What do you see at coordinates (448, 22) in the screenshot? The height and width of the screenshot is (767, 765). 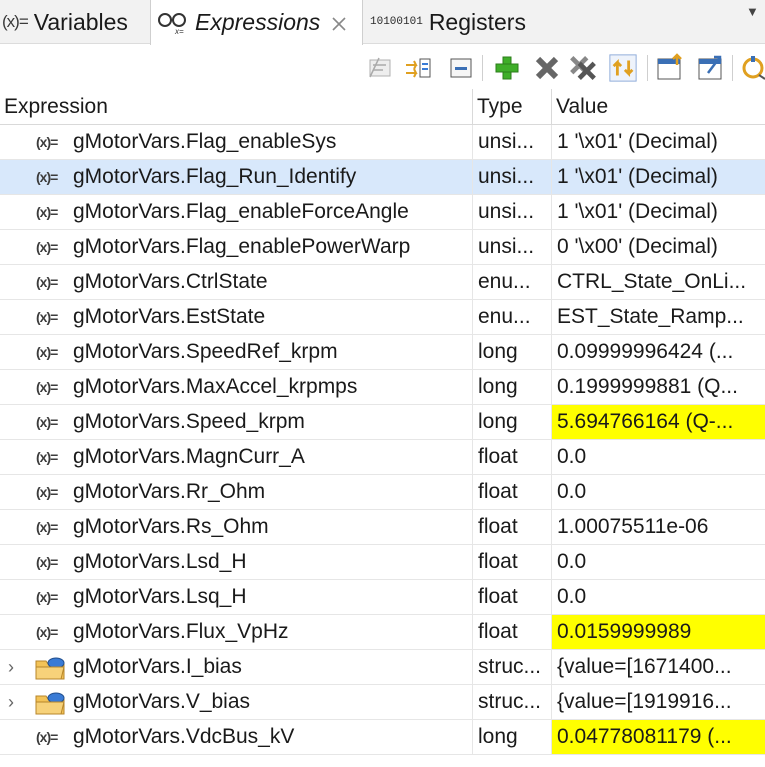 I see `tab-registers: 1010 0101 Registers` at bounding box center [448, 22].